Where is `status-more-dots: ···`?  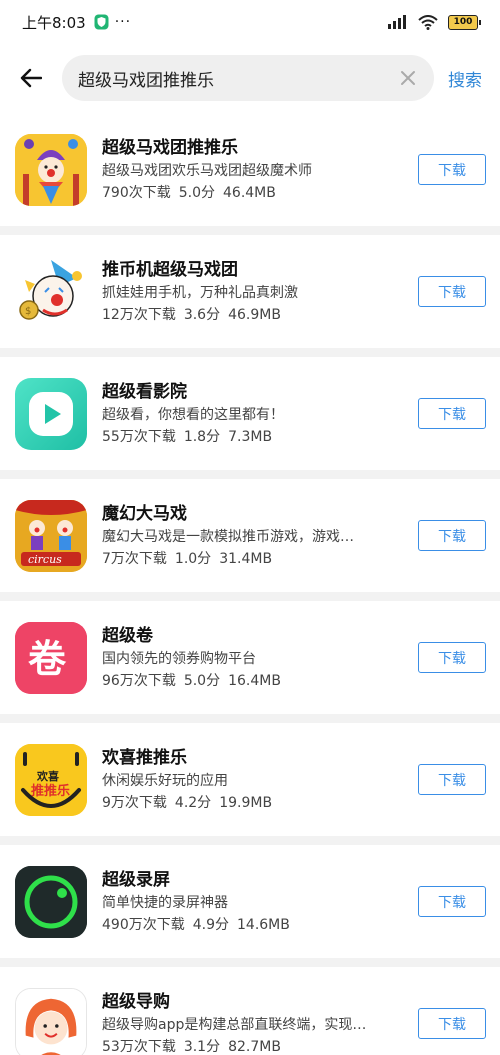 status-more-dots: ··· is located at coordinates (123, 22).